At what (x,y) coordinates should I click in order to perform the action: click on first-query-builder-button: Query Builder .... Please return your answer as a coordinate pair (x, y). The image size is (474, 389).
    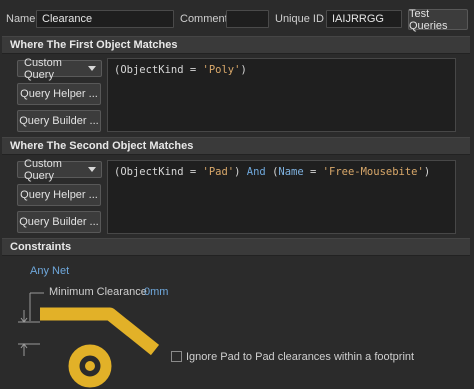
    Looking at the image, I should click on (59, 121).